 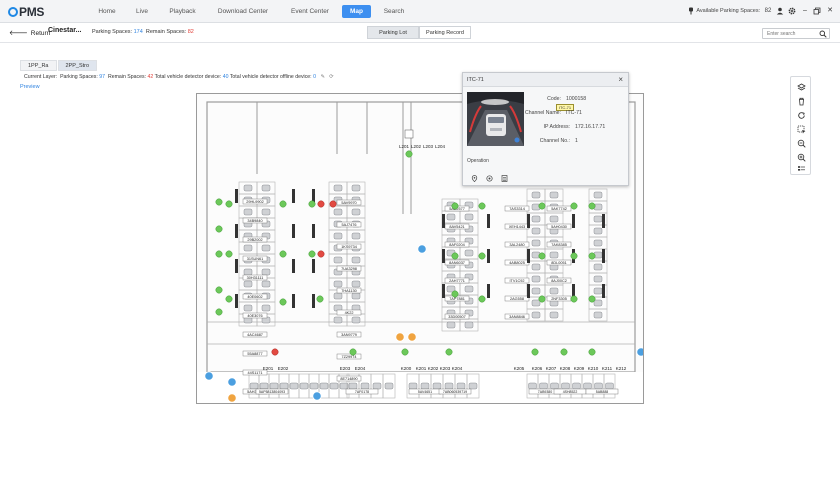 What do you see at coordinates (428, 146) in the screenshot?
I see `zone-label: L203` at bounding box center [428, 146].